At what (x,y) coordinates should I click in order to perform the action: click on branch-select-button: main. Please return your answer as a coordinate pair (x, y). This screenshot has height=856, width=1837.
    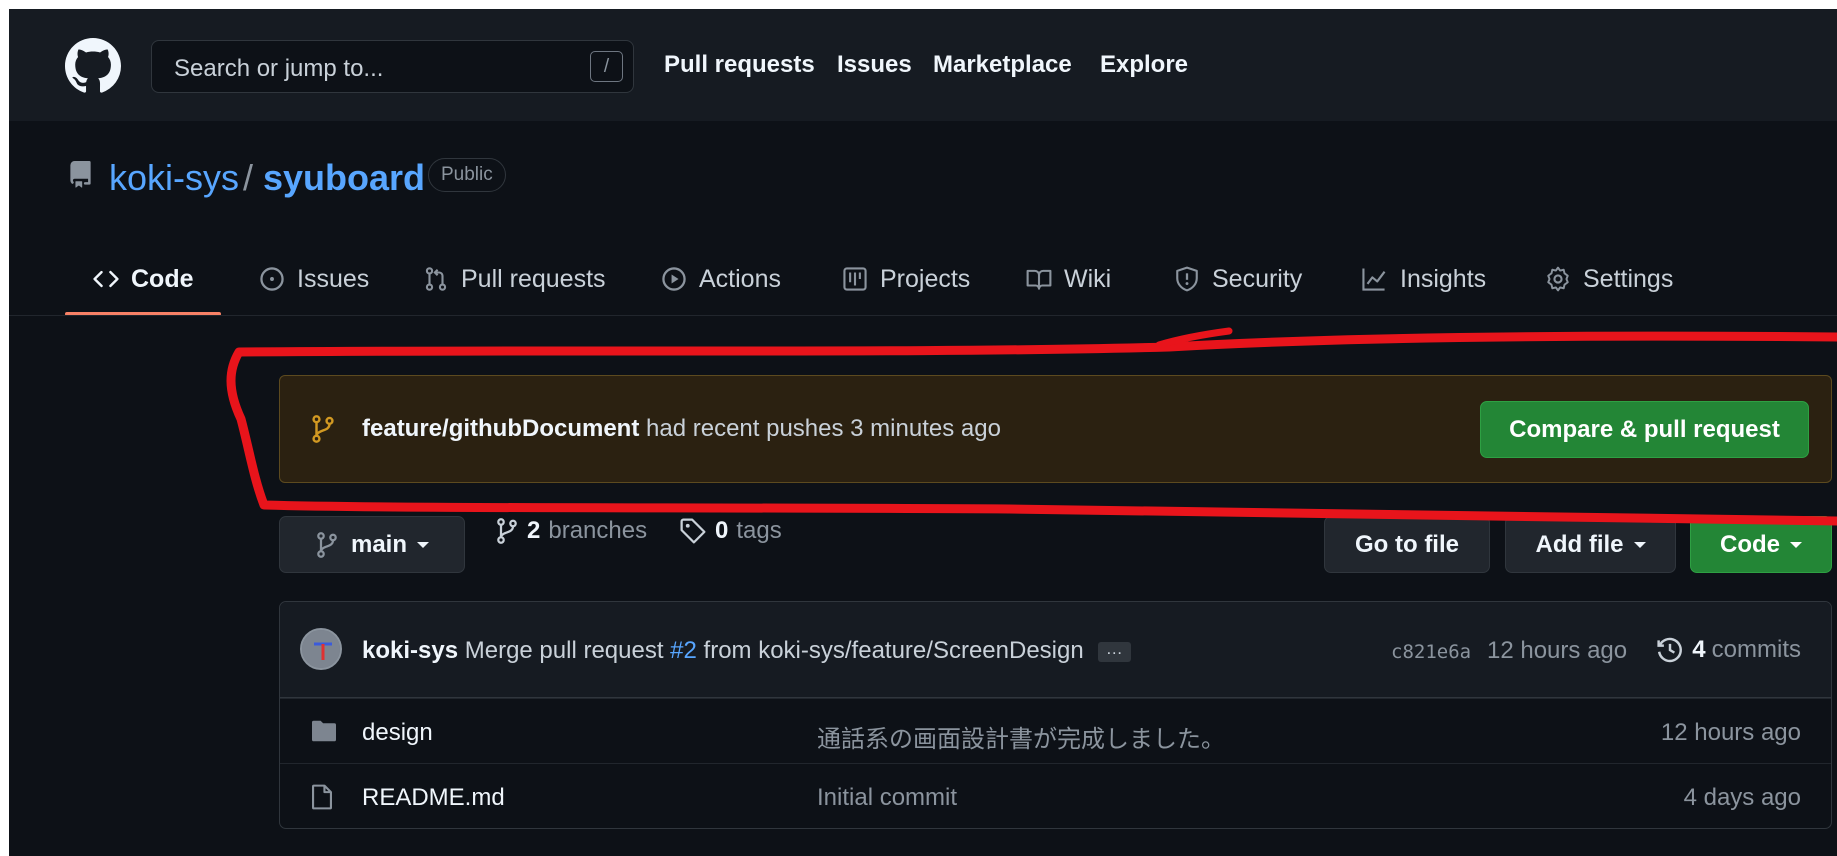
    Looking at the image, I should click on (372, 544).